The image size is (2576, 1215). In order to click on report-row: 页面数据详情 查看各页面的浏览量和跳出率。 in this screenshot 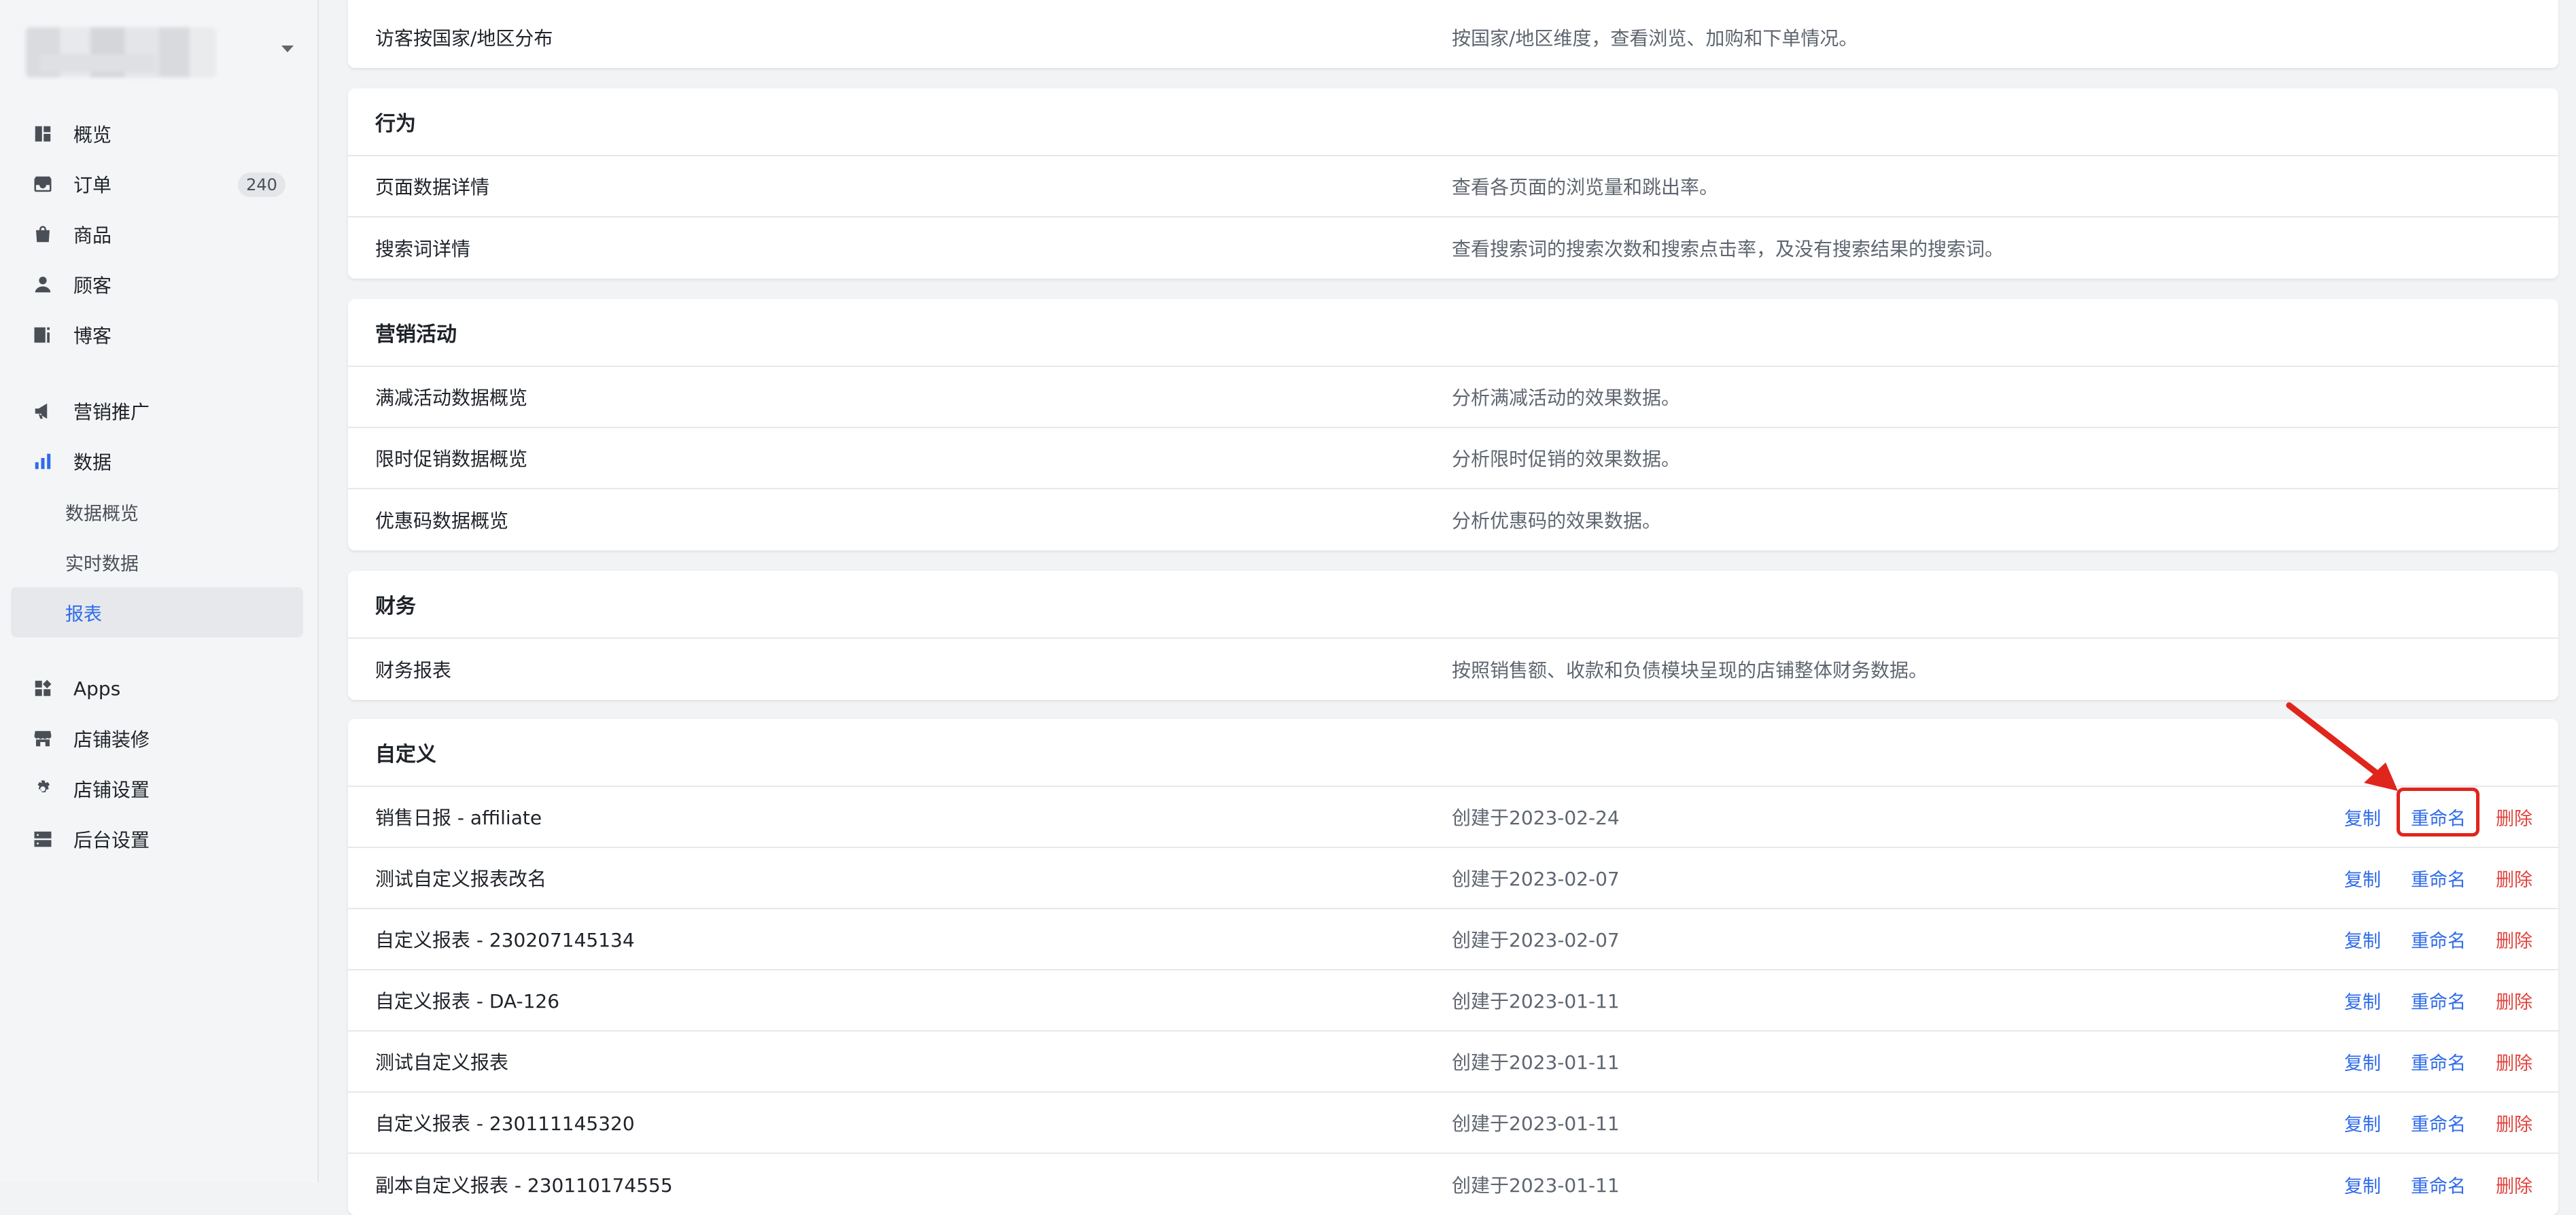, I will do `click(1453, 187)`.